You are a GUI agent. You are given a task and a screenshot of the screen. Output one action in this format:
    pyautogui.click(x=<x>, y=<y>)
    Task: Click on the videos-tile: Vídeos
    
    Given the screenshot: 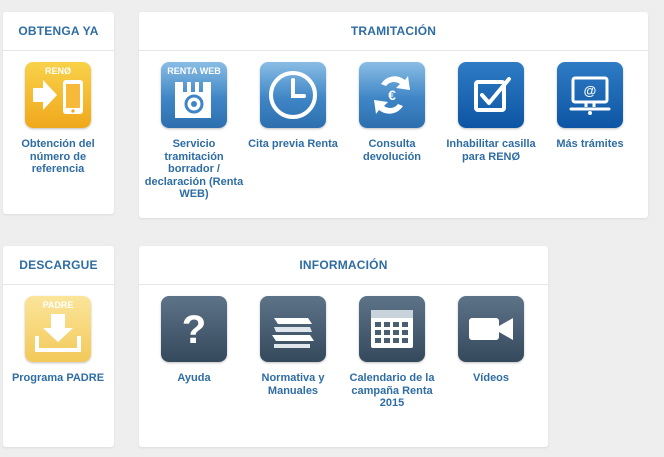 What is the action you would take?
    pyautogui.click(x=491, y=340)
    